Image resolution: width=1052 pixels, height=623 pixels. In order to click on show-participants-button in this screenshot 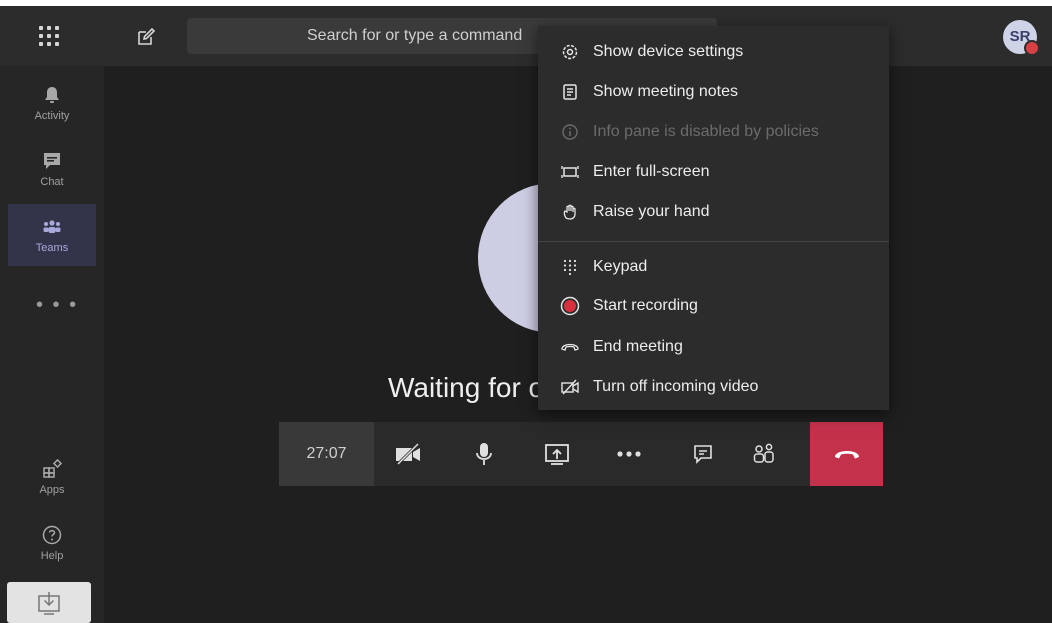, I will do `click(764, 454)`.